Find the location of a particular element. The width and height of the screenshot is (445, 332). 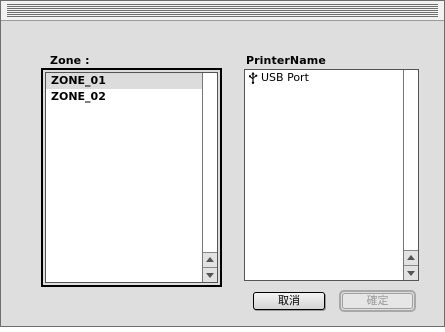

zone-list-scrollbar is located at coordinates (209, 177).